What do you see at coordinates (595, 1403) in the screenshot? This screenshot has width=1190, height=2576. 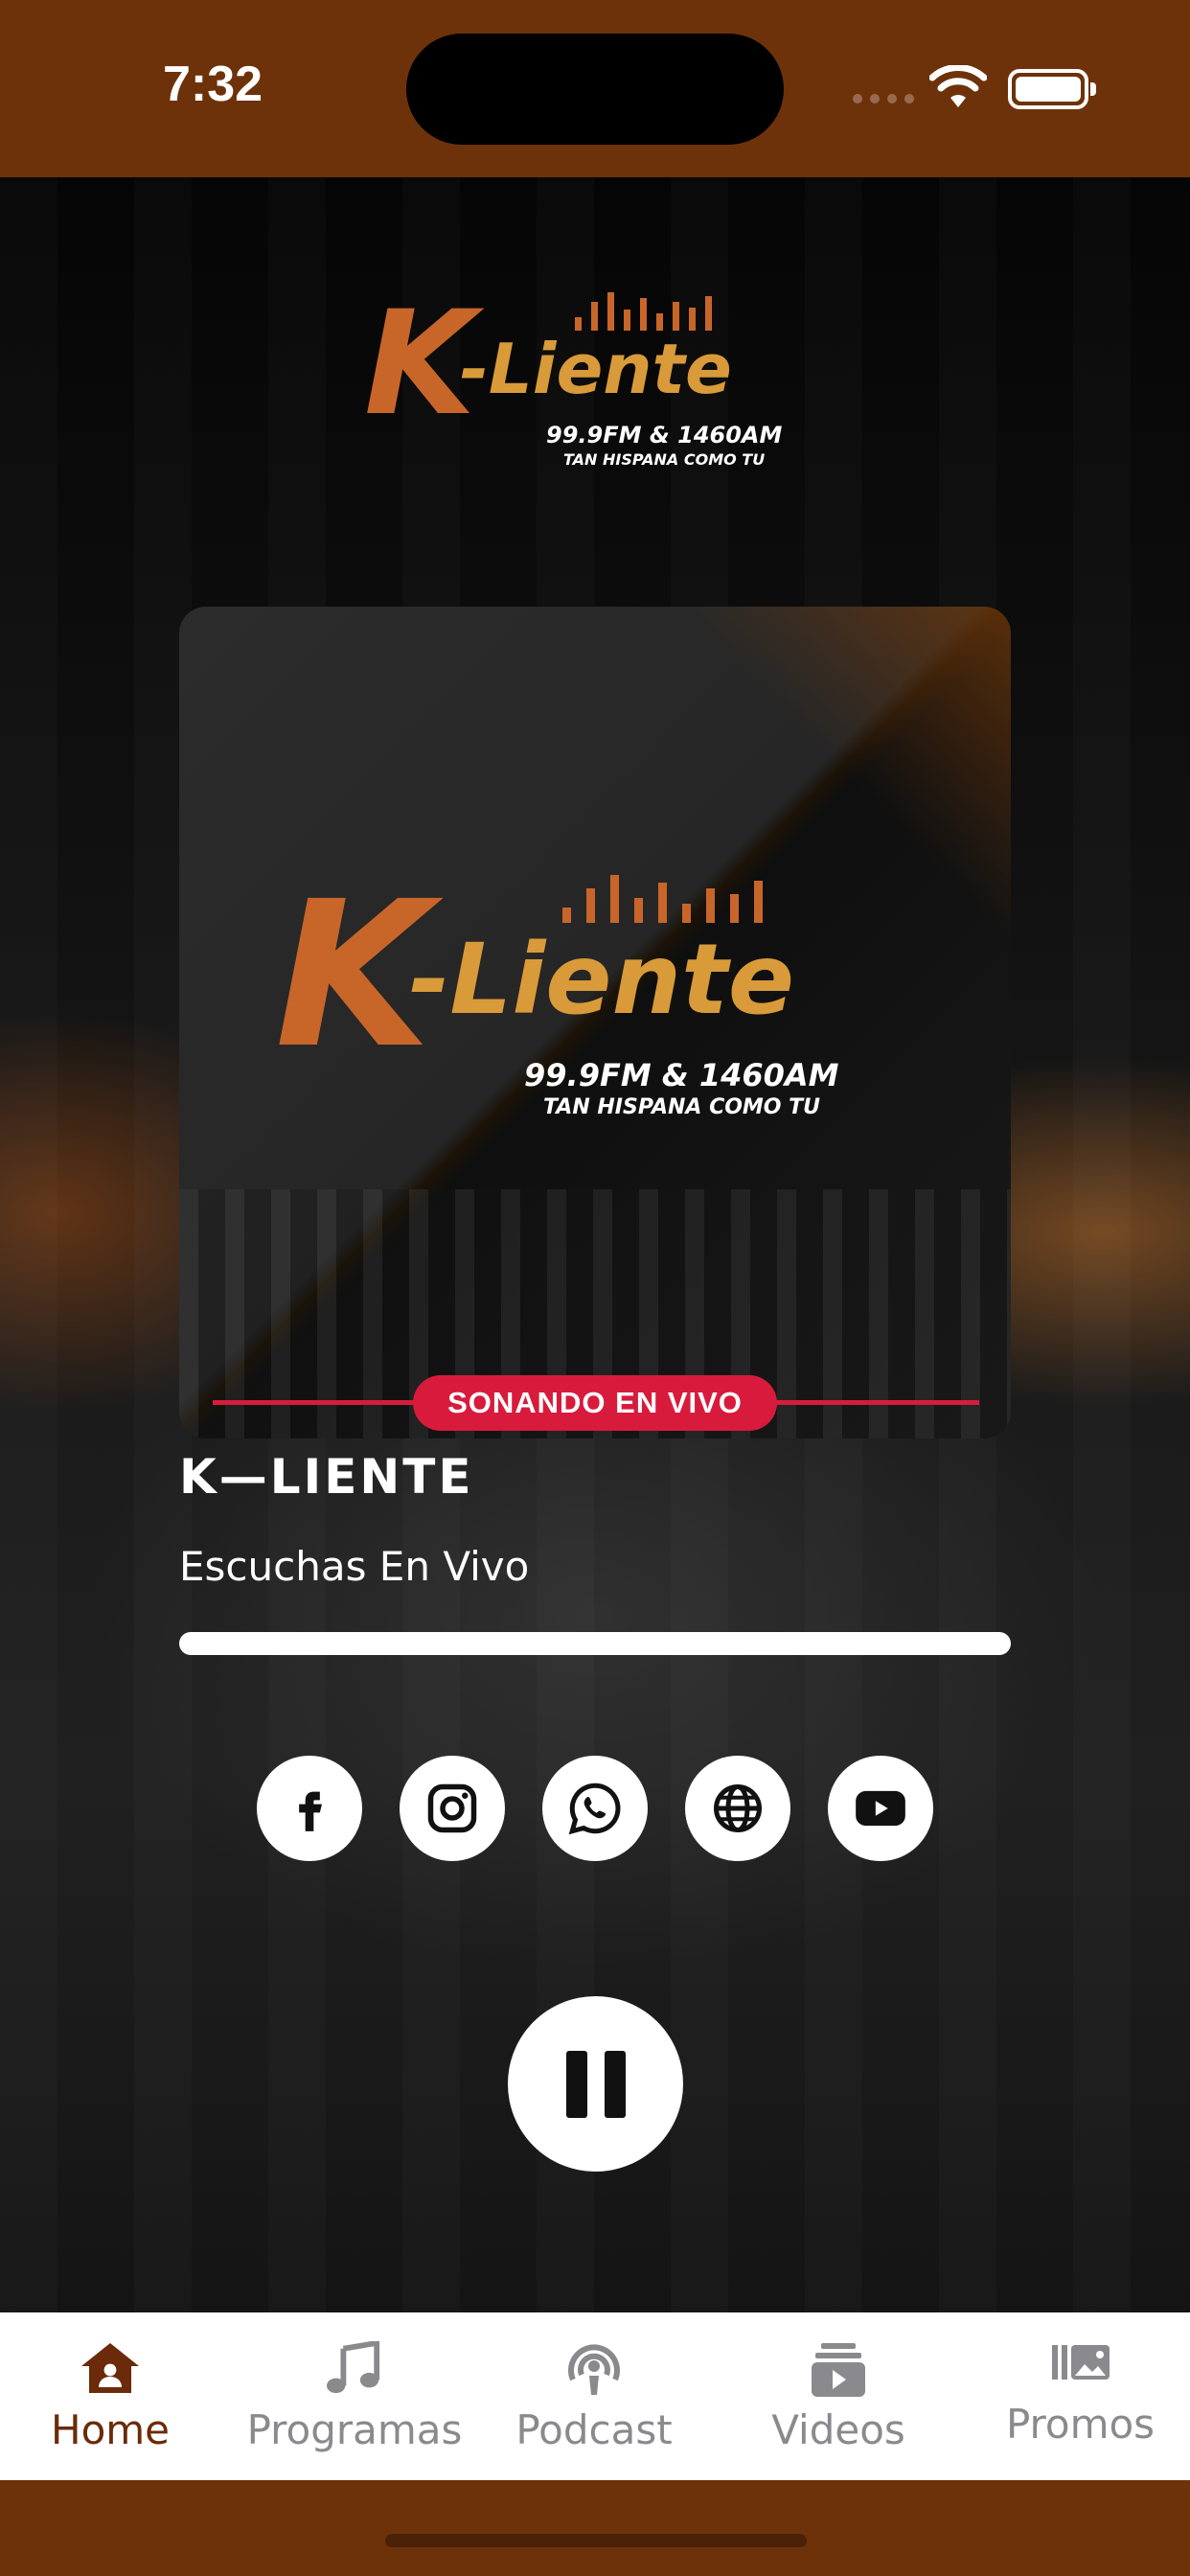 I see `live-badge: SONANDO EN VIVO` at bounding box center [595, 1403].